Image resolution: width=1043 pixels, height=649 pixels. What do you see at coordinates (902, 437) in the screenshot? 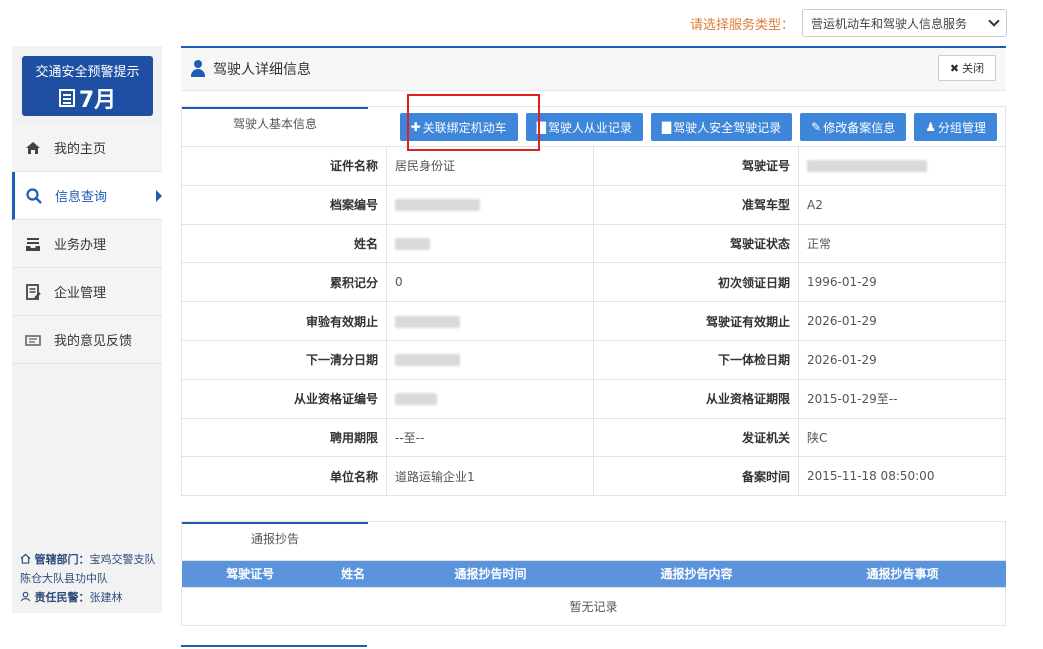
I see `field-value: 陕C` at bounding box center [902, 437].